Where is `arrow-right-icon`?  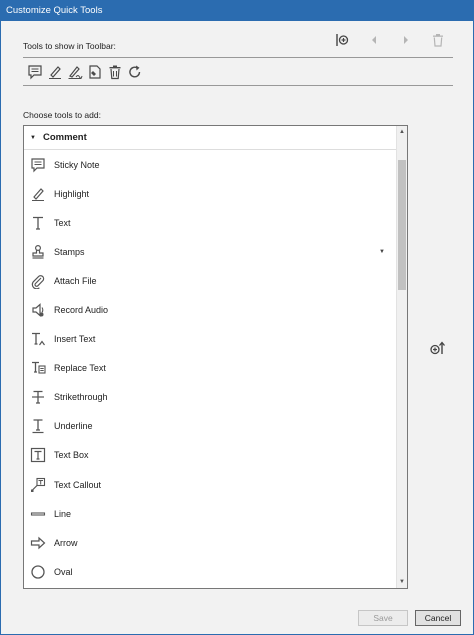 arrow-right-icon is located at coordinates (406, 40).